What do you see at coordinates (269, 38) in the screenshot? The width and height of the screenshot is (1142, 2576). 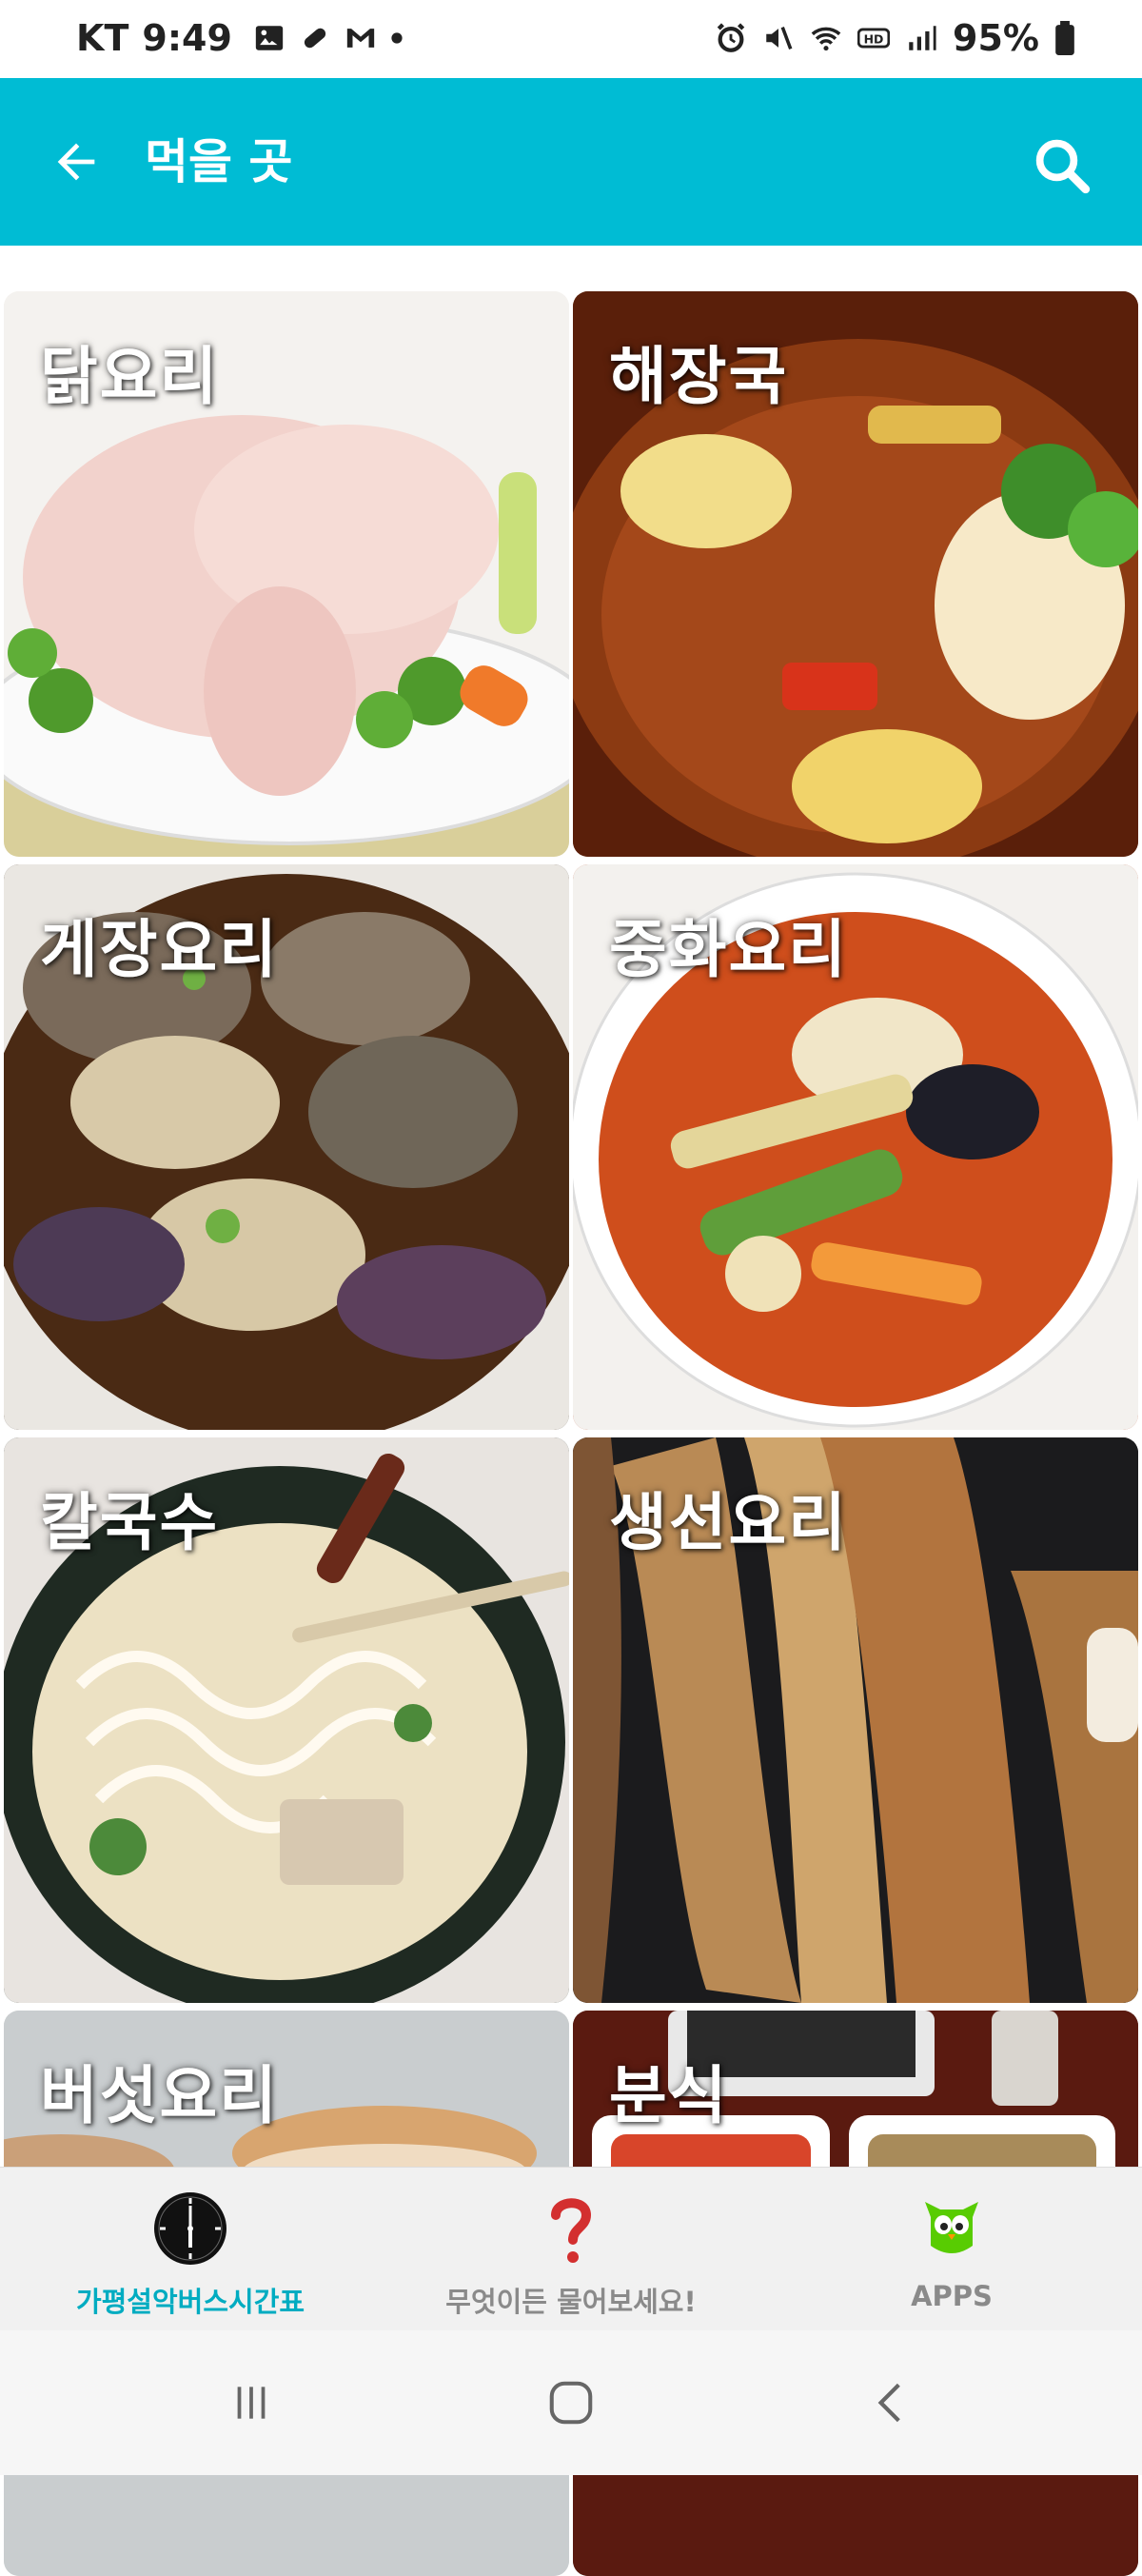 I see `gallery-icon` at bounding box center [269, 38].